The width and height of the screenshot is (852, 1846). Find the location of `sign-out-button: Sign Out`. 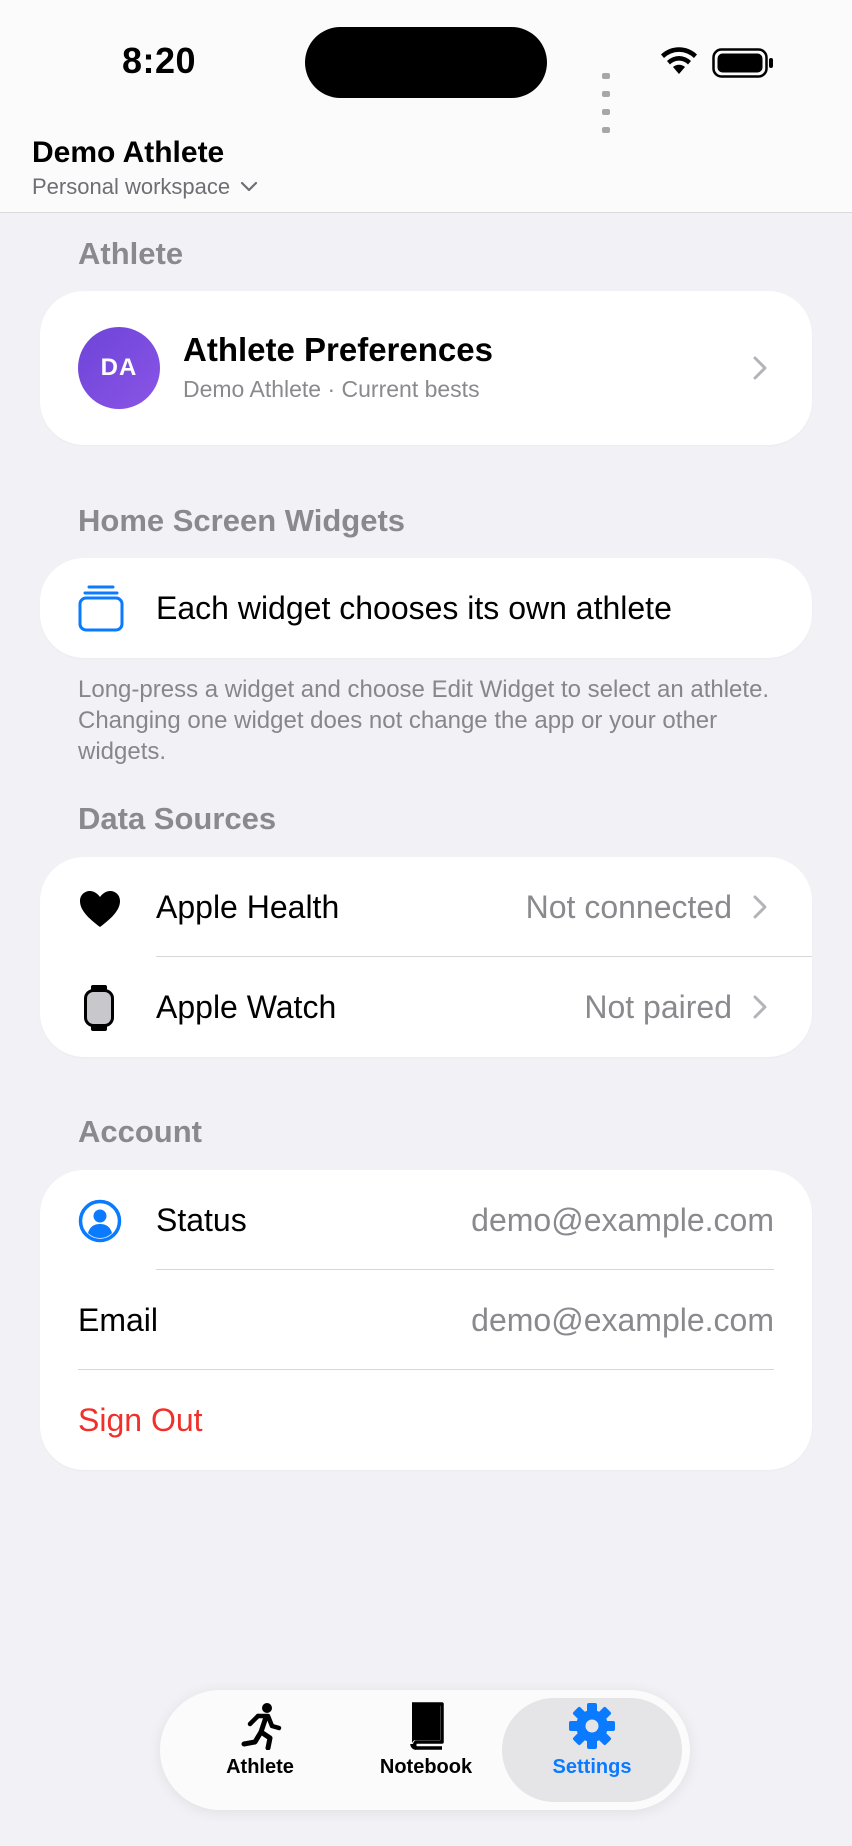

sign-out-button: Sign Out is located at coordinates (140, 1420).